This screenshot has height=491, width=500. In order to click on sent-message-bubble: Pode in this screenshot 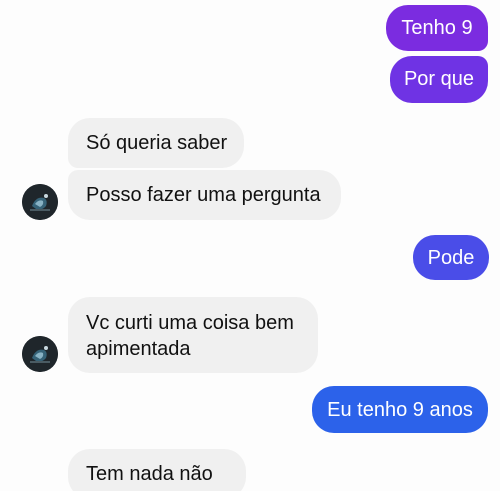, I will do `click(451, 257)`.